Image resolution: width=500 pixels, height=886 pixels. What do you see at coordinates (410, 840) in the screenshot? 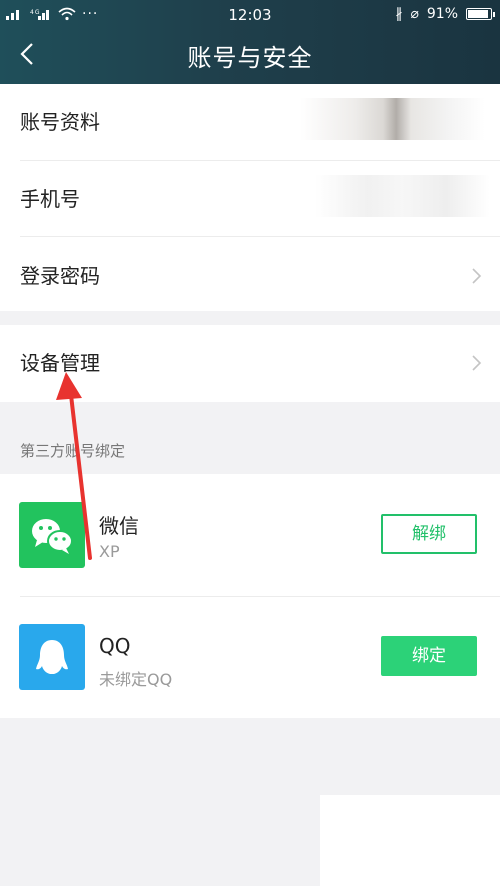
I see `blank-area` at bounding box center [410, 840].